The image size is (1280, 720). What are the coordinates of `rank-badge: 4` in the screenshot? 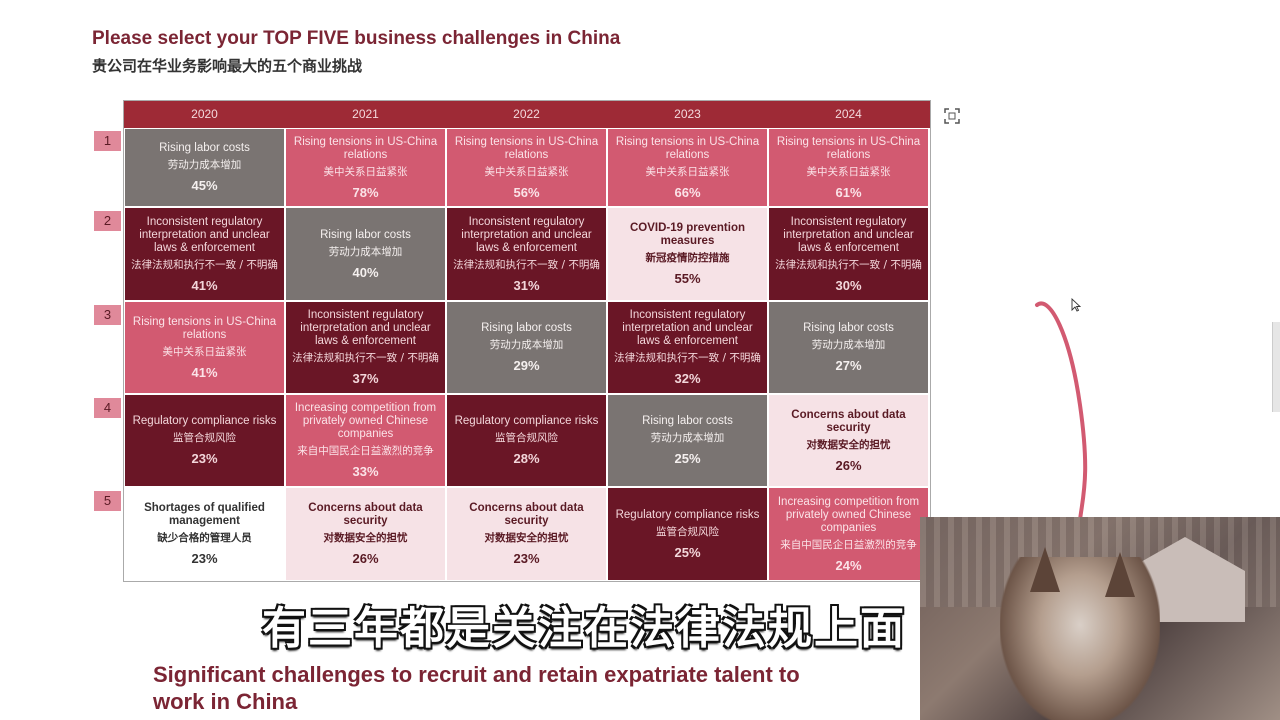 It's located at (107, 408).